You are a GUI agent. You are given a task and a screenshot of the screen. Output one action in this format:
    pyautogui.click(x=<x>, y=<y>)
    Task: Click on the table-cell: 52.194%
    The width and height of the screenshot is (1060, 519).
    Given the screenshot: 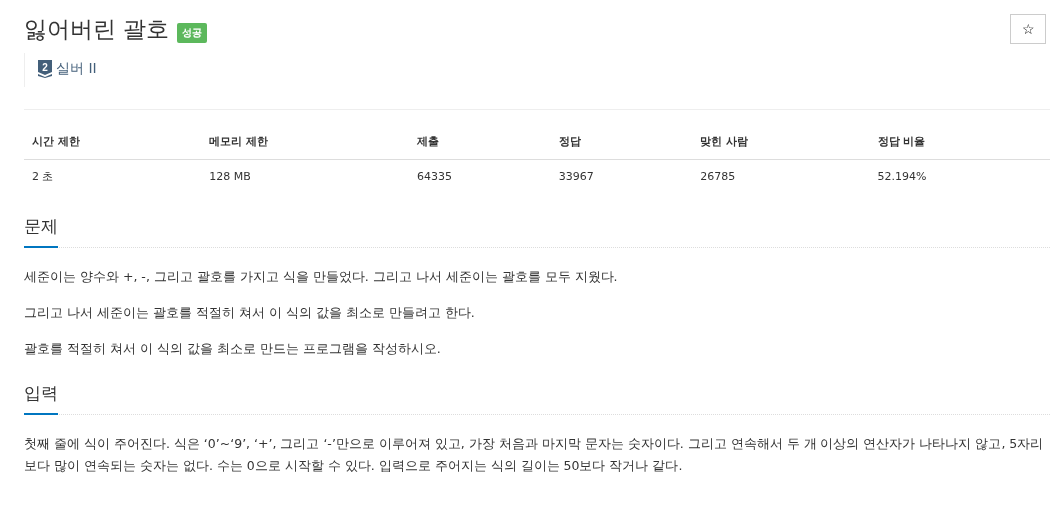 What is the action you would take?
    pyautogui.click(x=959, y=176)
    